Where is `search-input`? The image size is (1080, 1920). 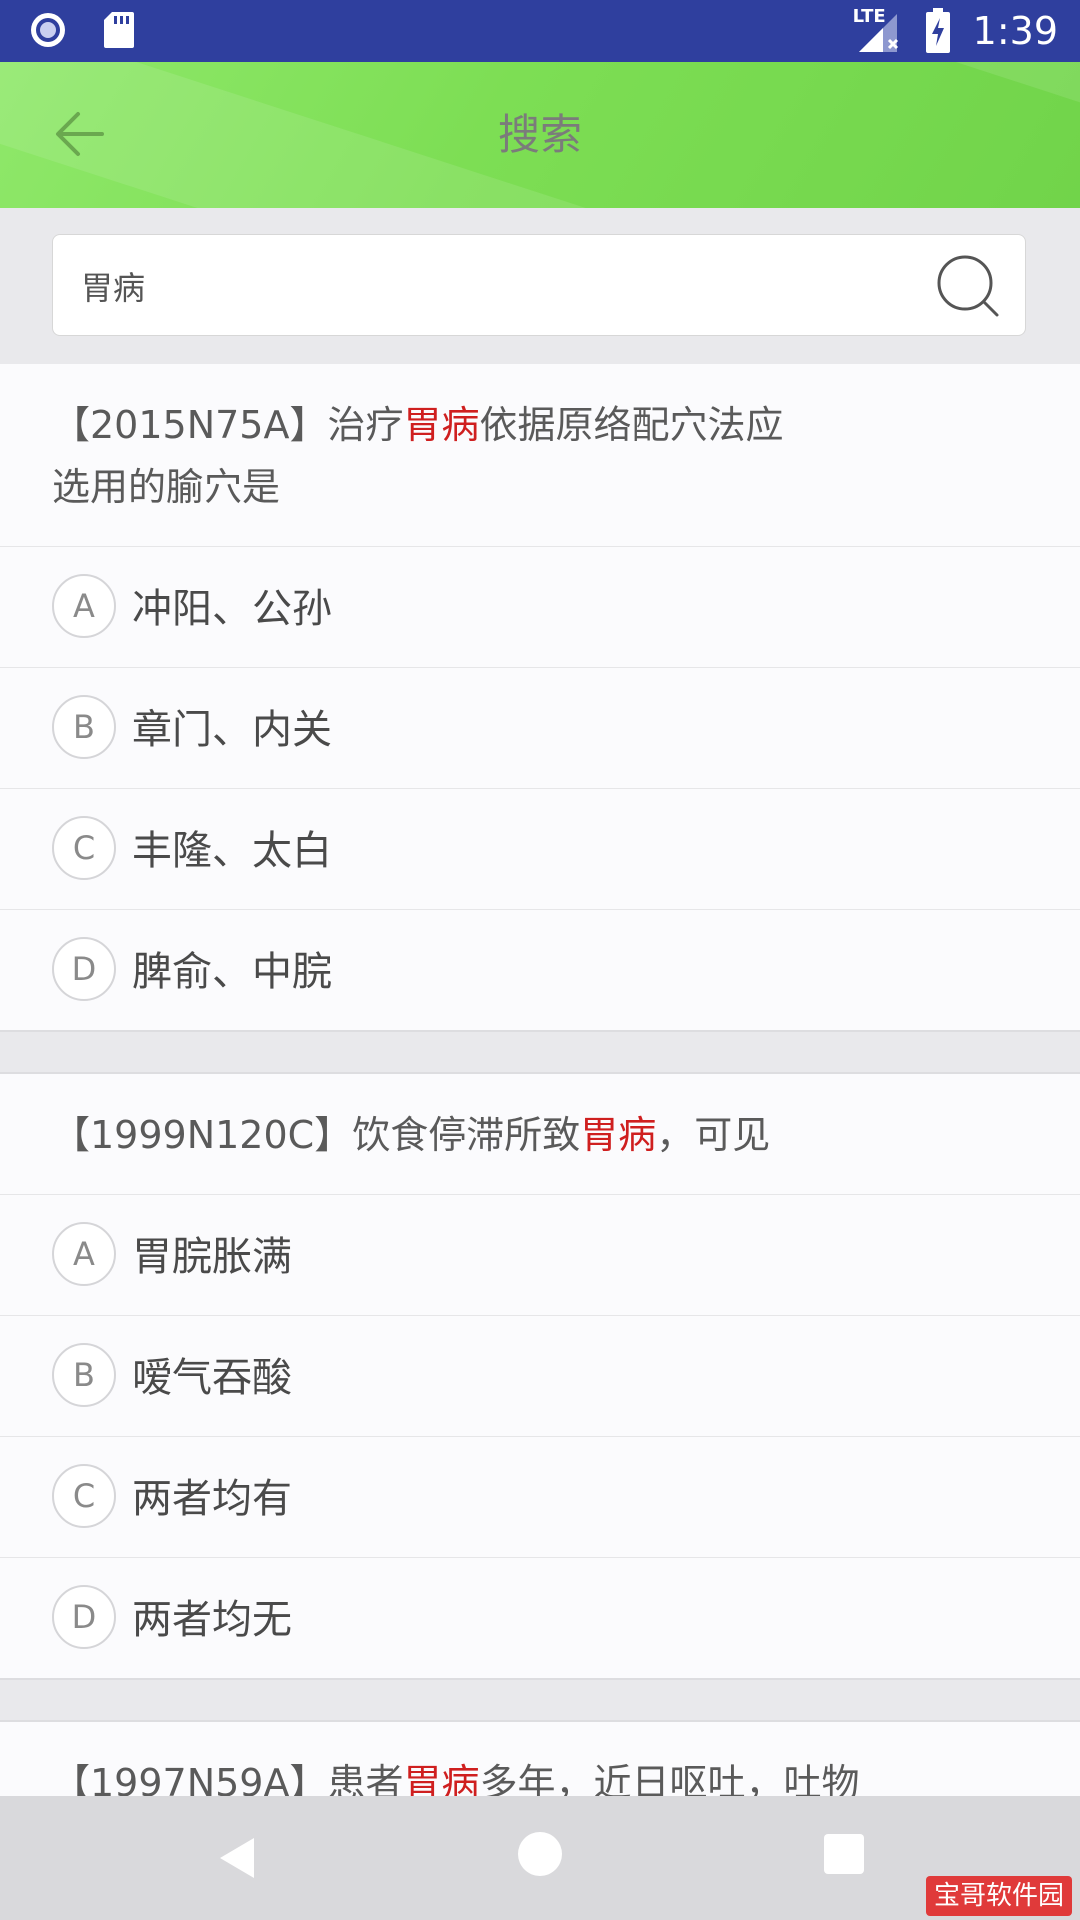
search-input is located at coordinates (501, 286).